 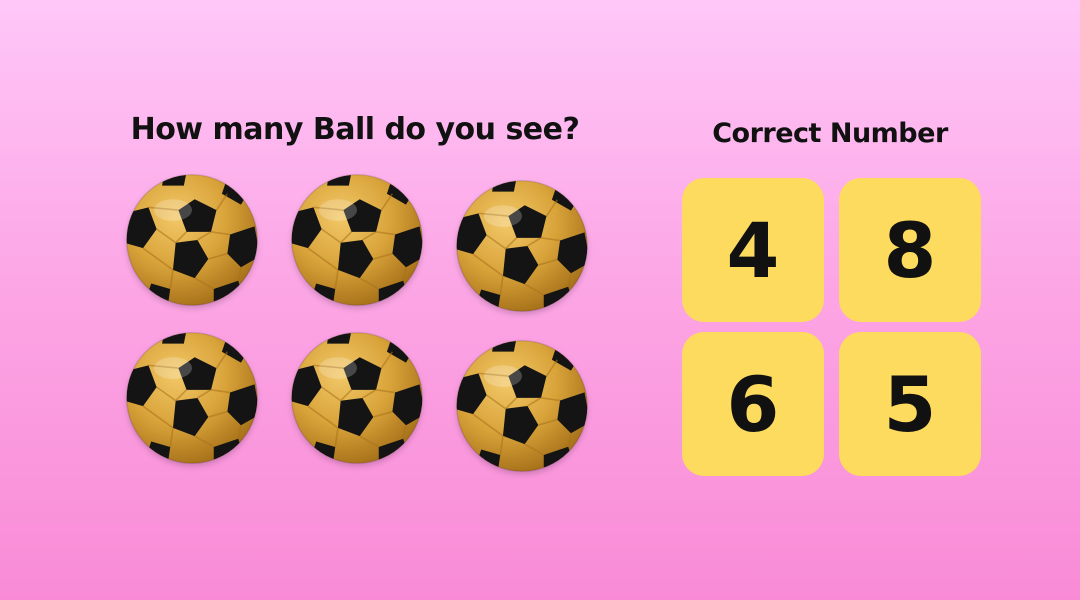 I want to click on answers-heading: Correct Number, so click(x=830, y=133).